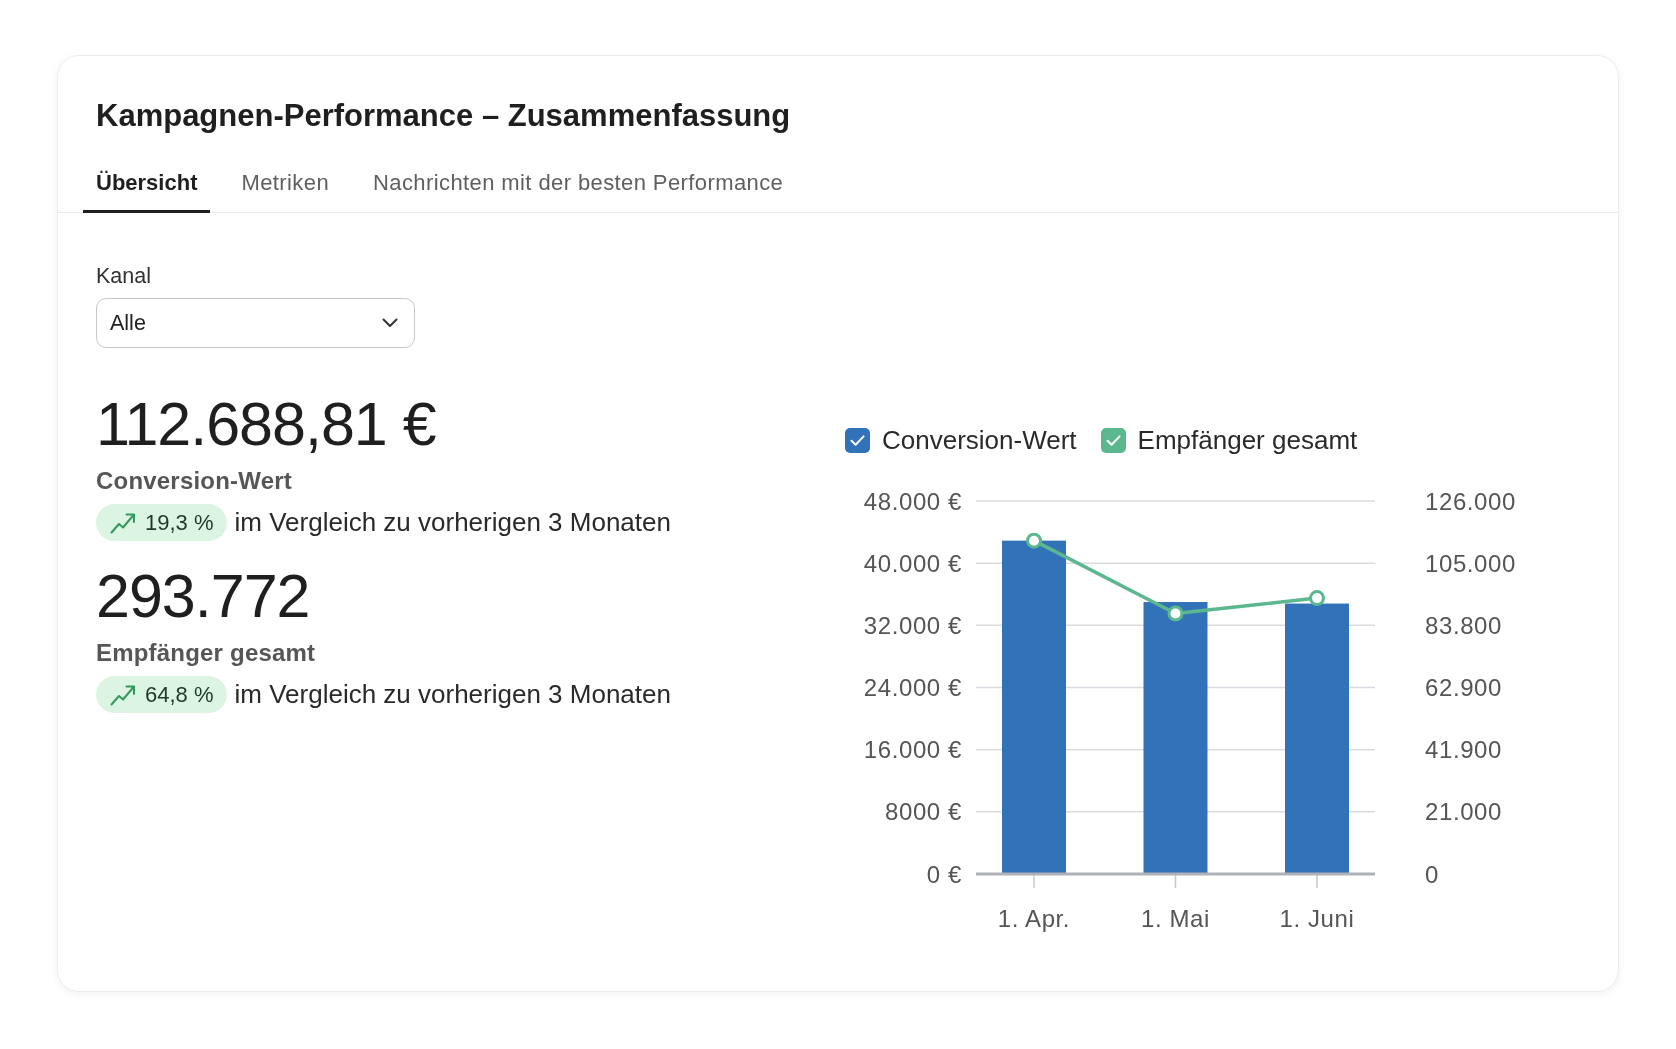 This screenshot has width=1676, height=1049. What do you see at coordinates (203, 596) in the screenshot?
I see `metric-value: 293.772` at bounding box center [203, 596].